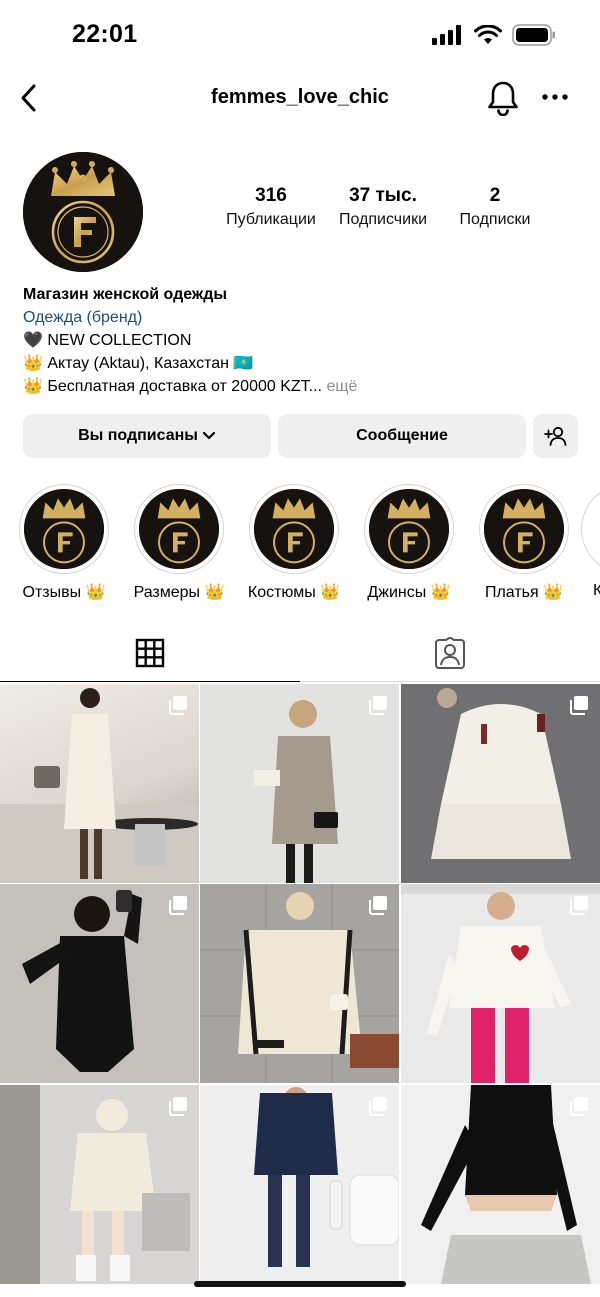 The height and width of the screenshot is (1297, 600). What do you see at coordinates (64, 592) in the screenshot?
I see `highlight-label: Отзывы 👑` at bounding box center [64, 592].